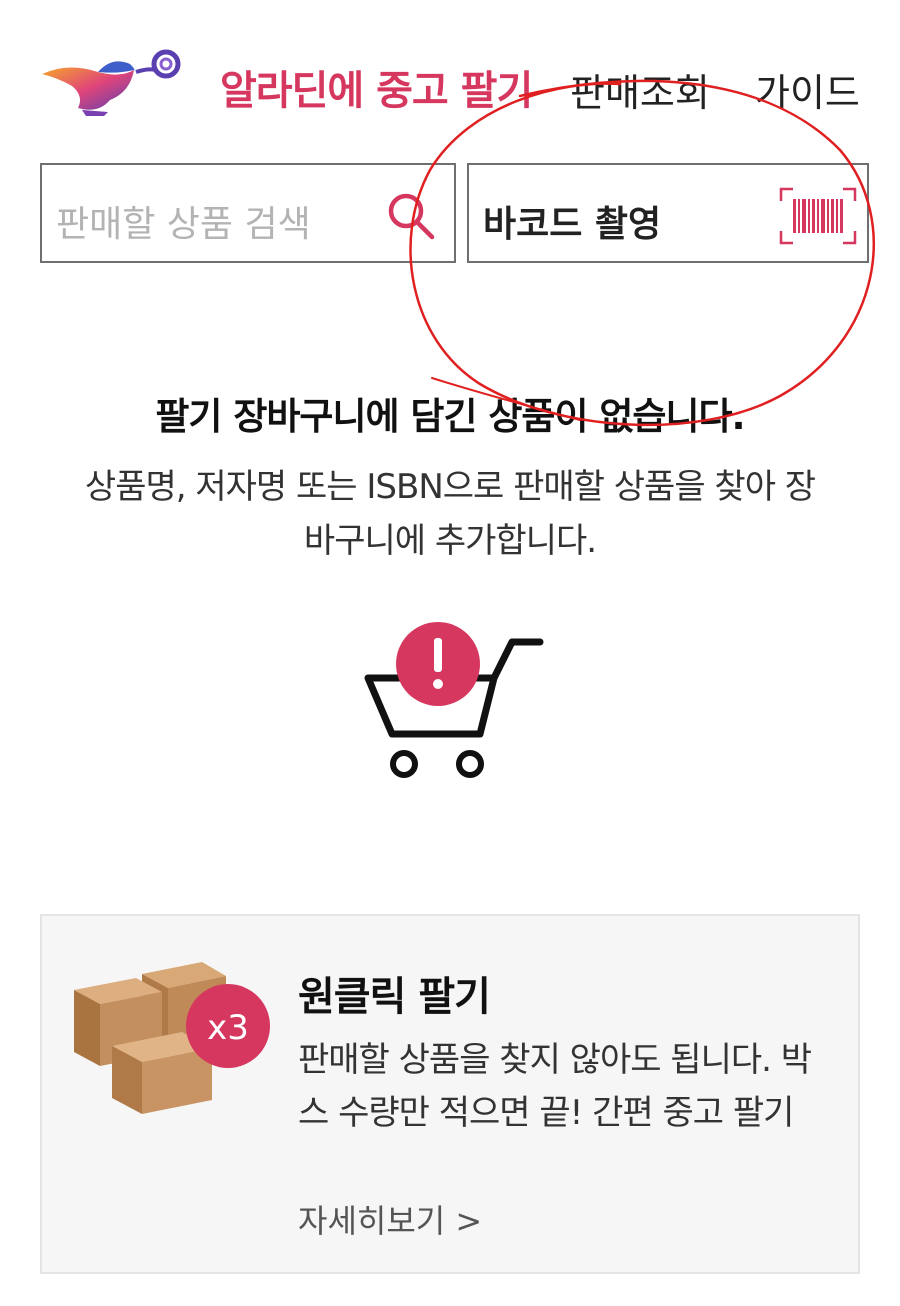 The image size is (900, 1306). I want to click on empty-cart-title: 팔기 장바구니에 담긴 상품이 없습니다., so click(450, 416).